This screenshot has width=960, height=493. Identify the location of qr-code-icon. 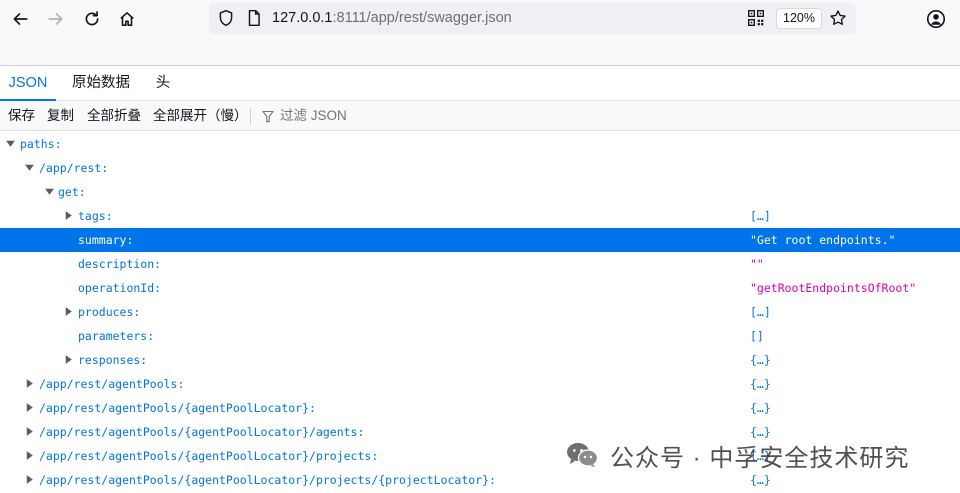
(756, 18).